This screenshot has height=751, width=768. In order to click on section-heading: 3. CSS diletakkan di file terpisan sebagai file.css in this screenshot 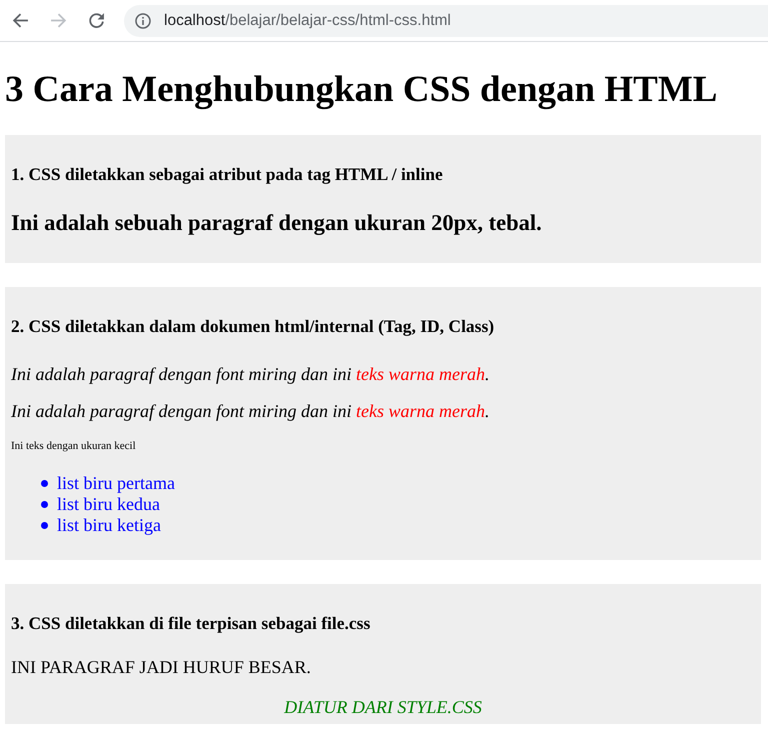, I will do `click(190, 623)`.